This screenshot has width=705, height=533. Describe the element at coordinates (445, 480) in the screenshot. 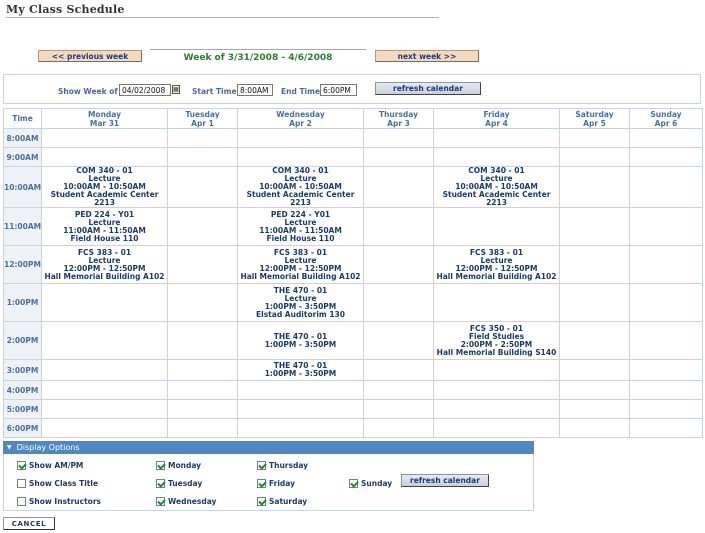

I see `options-refresh-calendar-button: refresh calendar` at that location.